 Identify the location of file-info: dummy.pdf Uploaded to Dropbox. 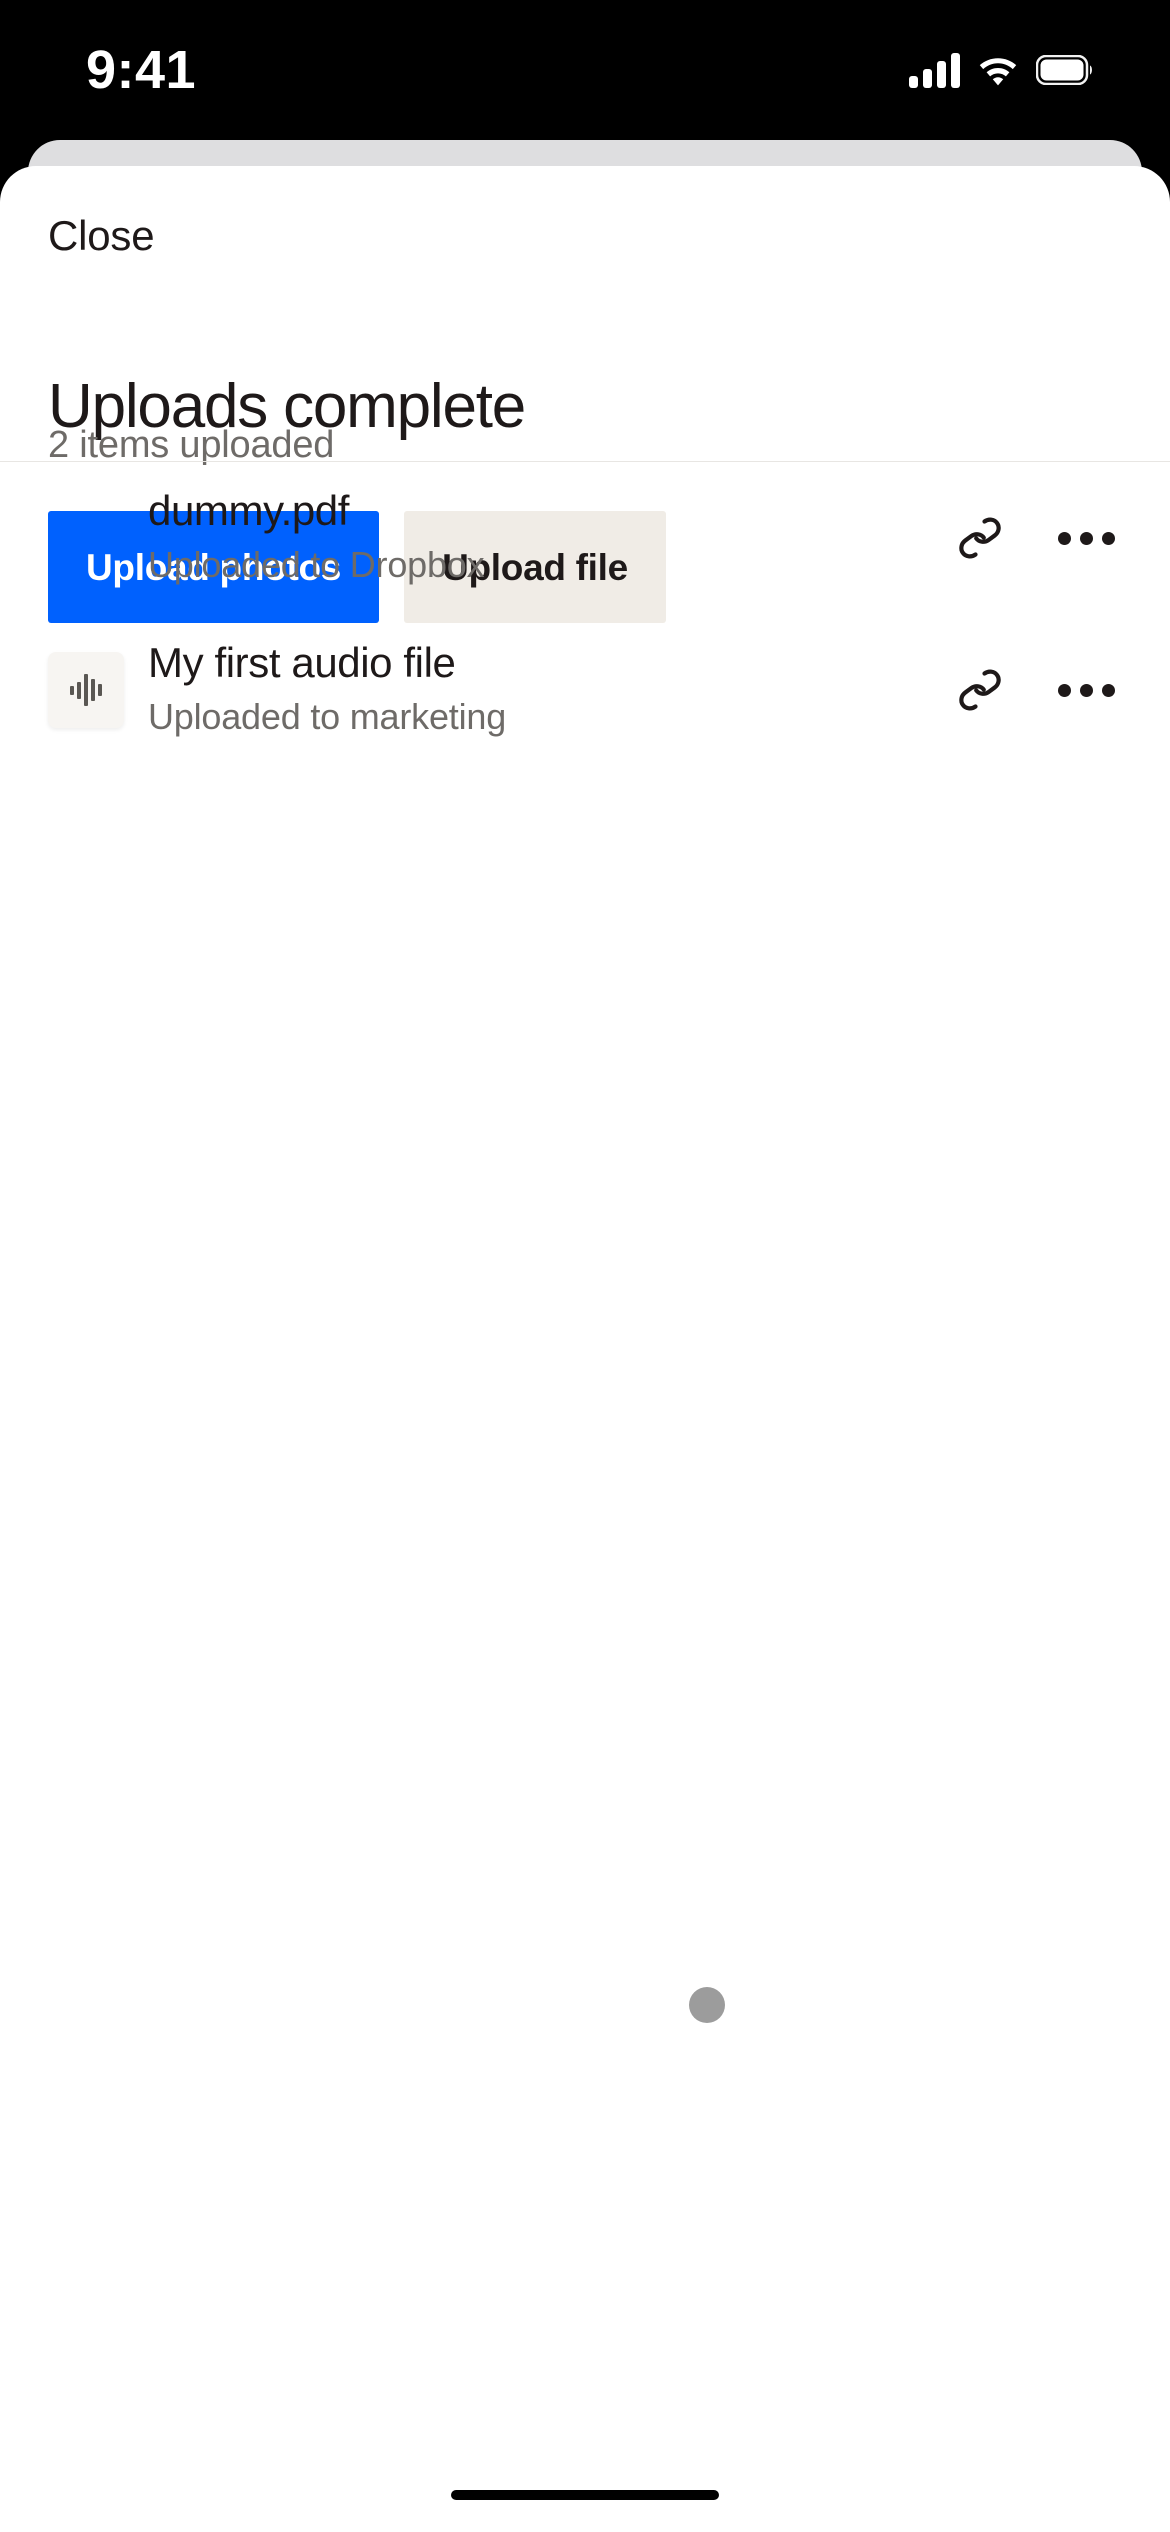
(536, 538).